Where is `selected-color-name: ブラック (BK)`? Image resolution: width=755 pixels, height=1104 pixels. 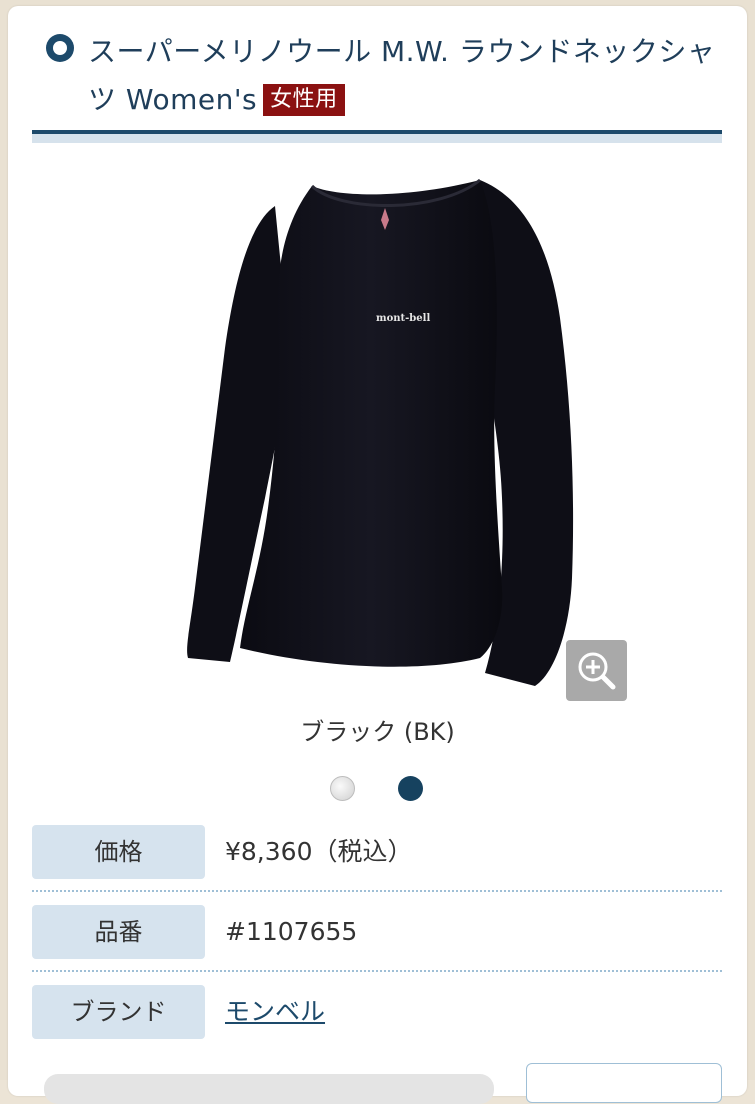
selected-color-name: ブラック (BK) is located at coordinates (377, 732).